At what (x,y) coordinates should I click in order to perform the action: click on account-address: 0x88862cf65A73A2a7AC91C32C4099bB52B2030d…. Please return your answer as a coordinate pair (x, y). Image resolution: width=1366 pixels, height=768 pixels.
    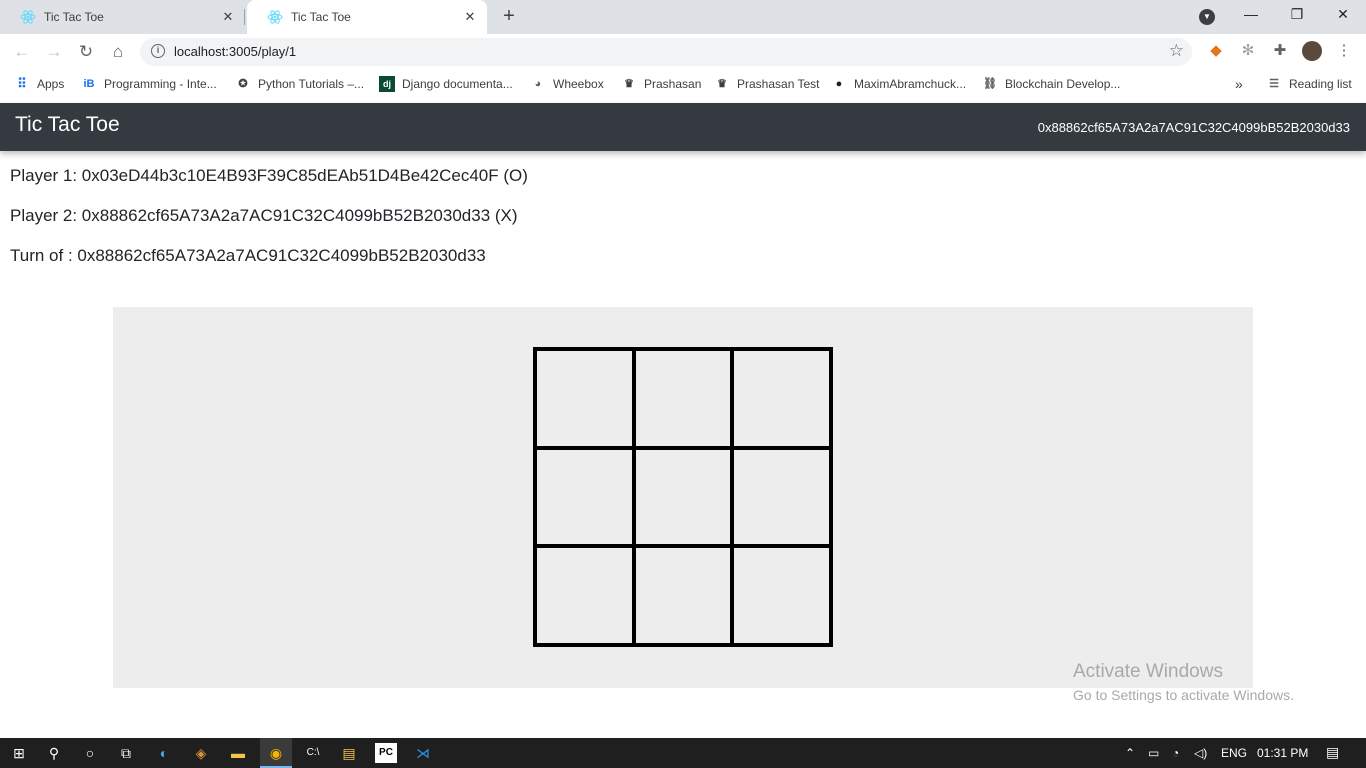
    Looking at the image, I should click on (1193, 127).